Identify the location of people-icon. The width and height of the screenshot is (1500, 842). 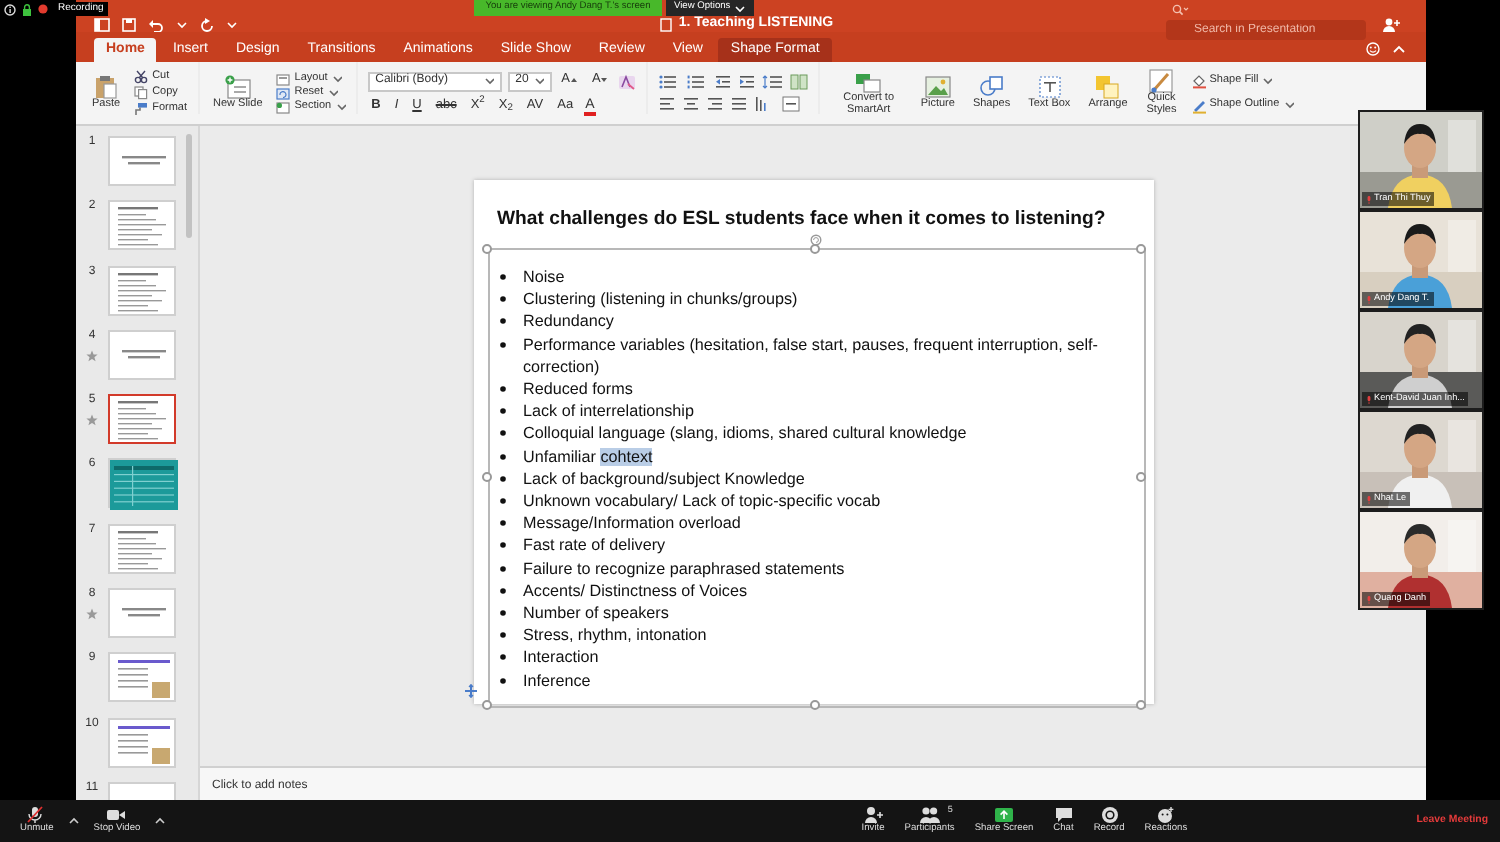
(929, 815).